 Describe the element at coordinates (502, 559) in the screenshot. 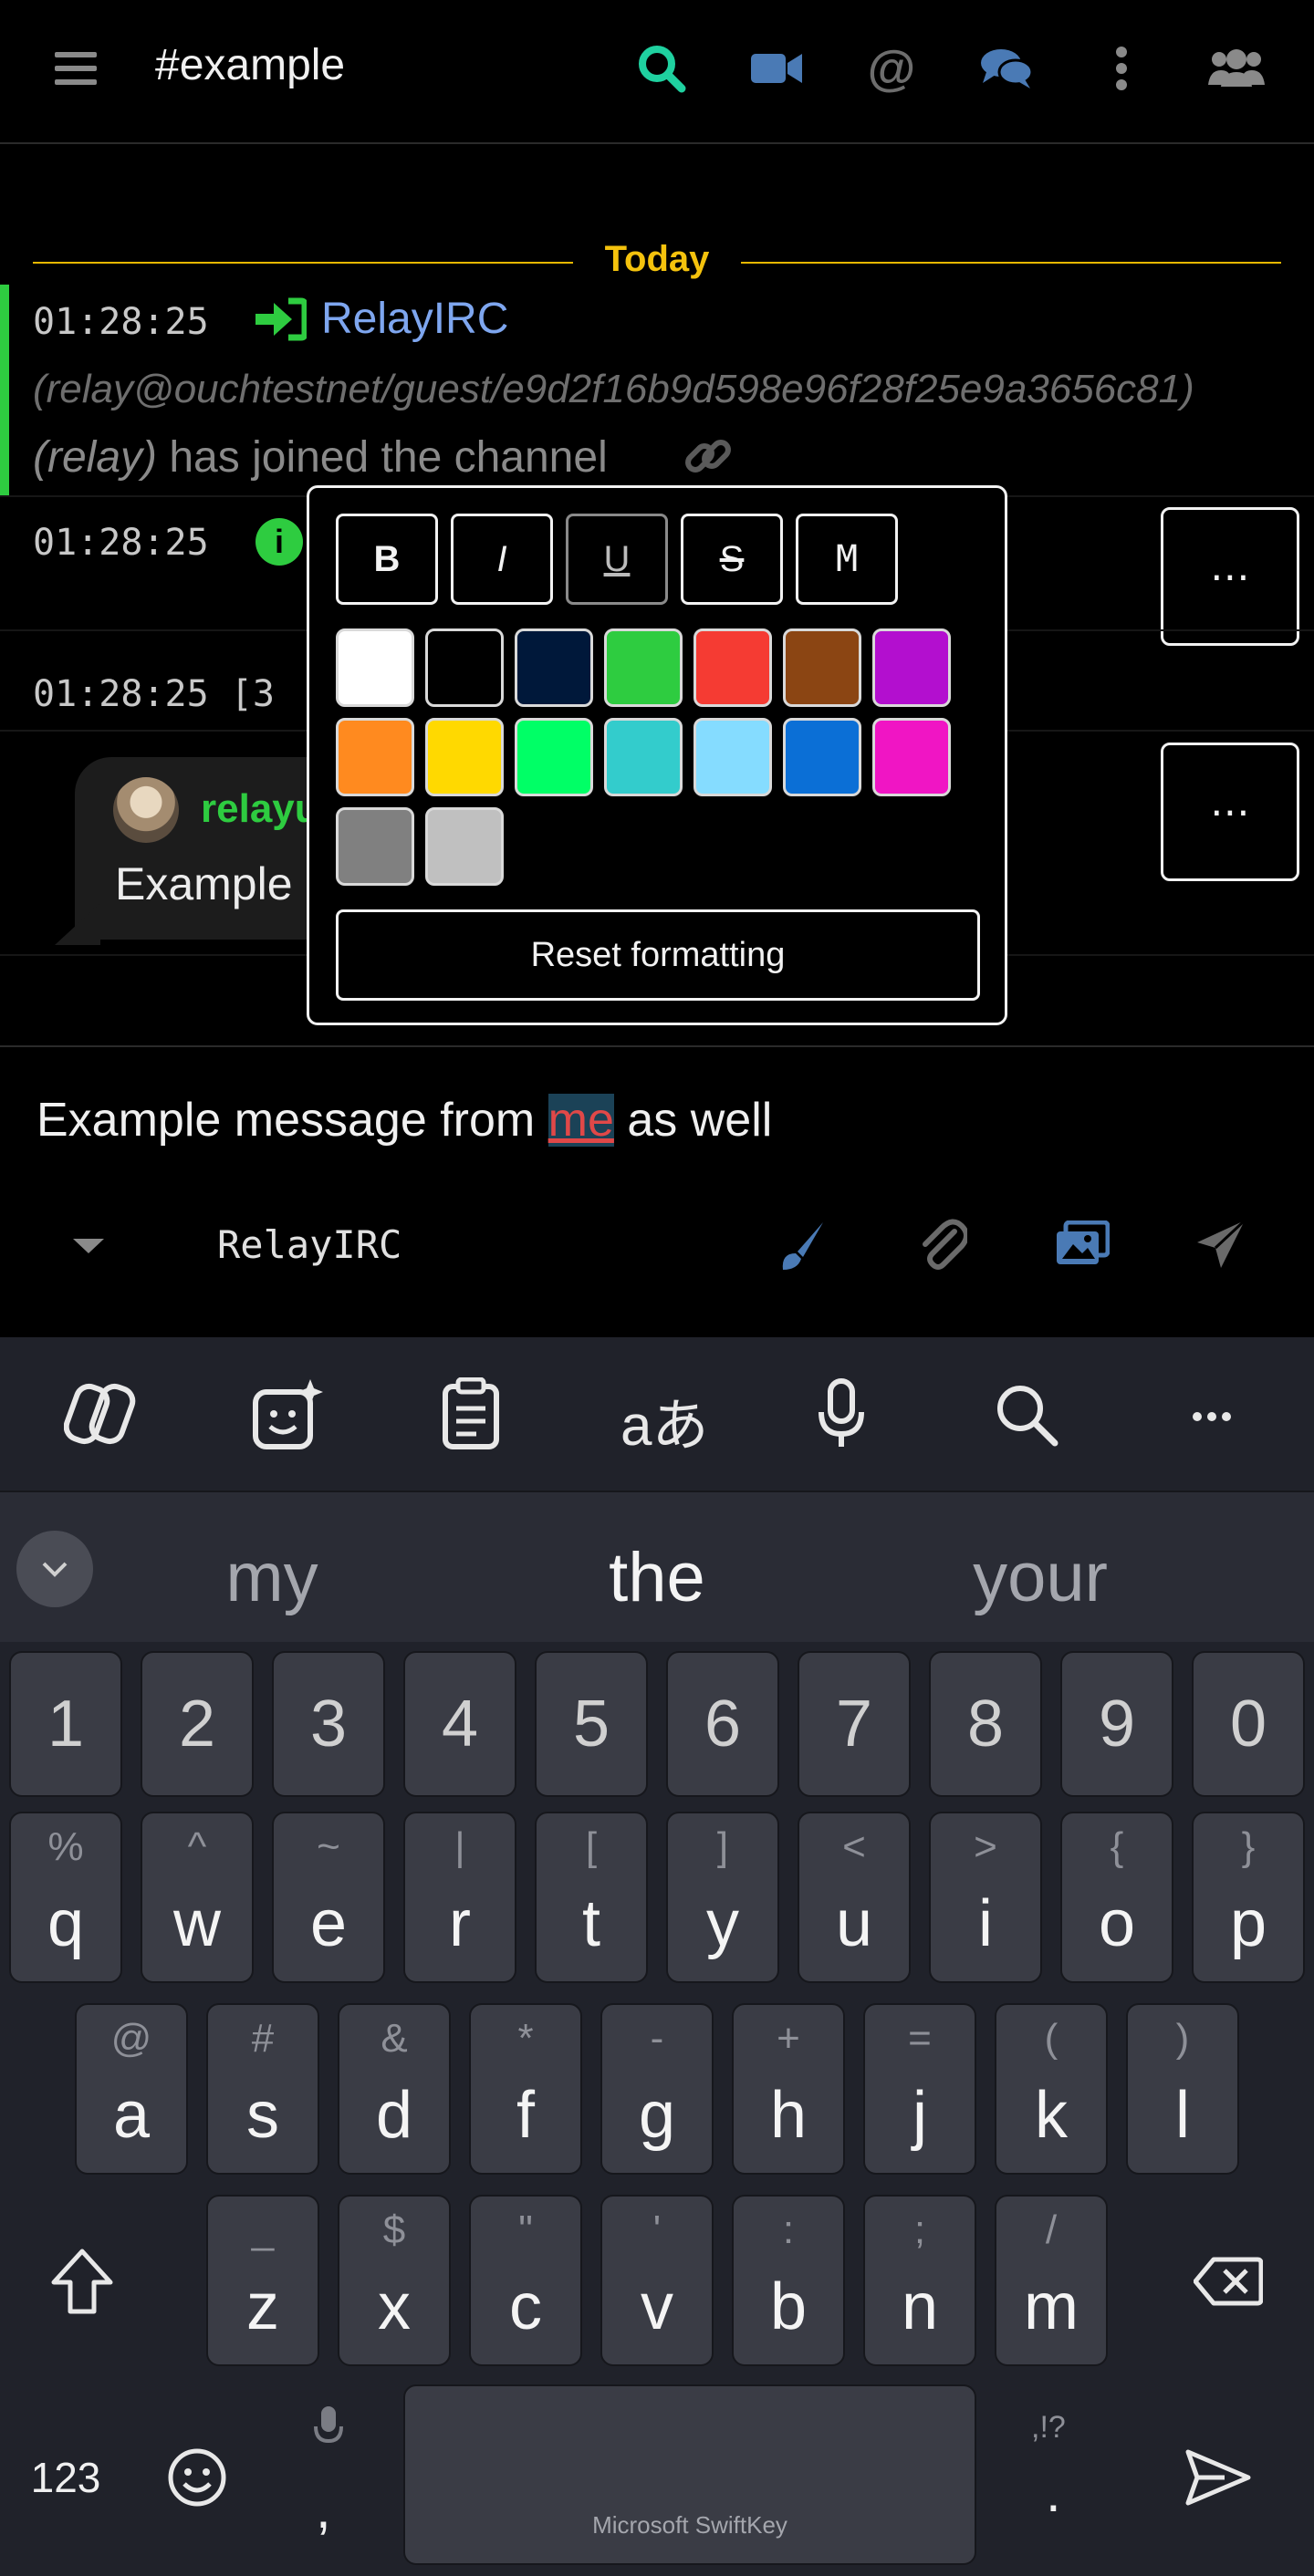

I see `italic-button: I` at that location.